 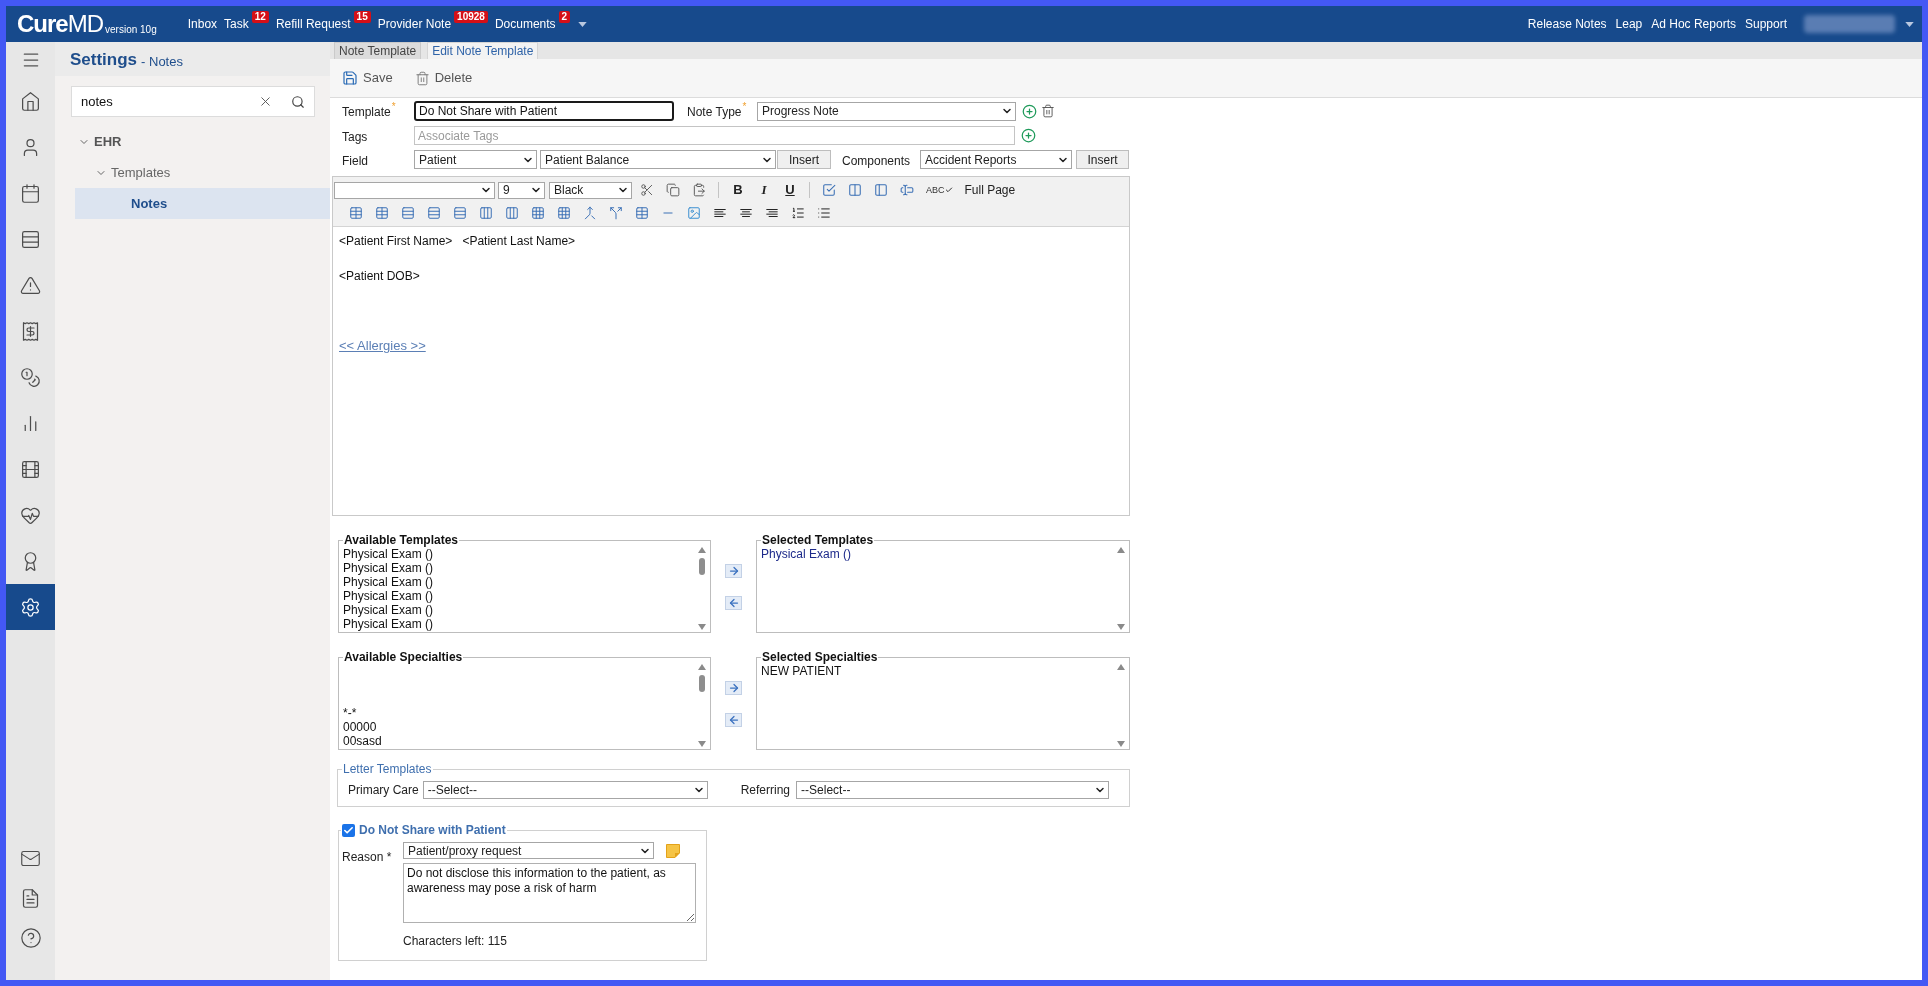 What do you see at coordinates (202, 172) in the screenshot?
I see `tree-item: Templates` at bounding box center [202, 172].